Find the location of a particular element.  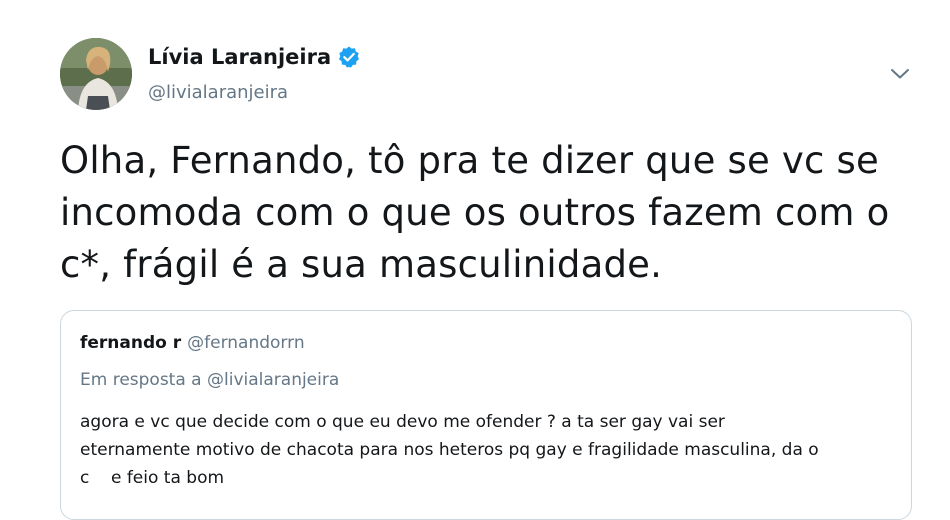

reply-to-label: Em resposta a @livialaranjeira is located at coordinates (210, 380).